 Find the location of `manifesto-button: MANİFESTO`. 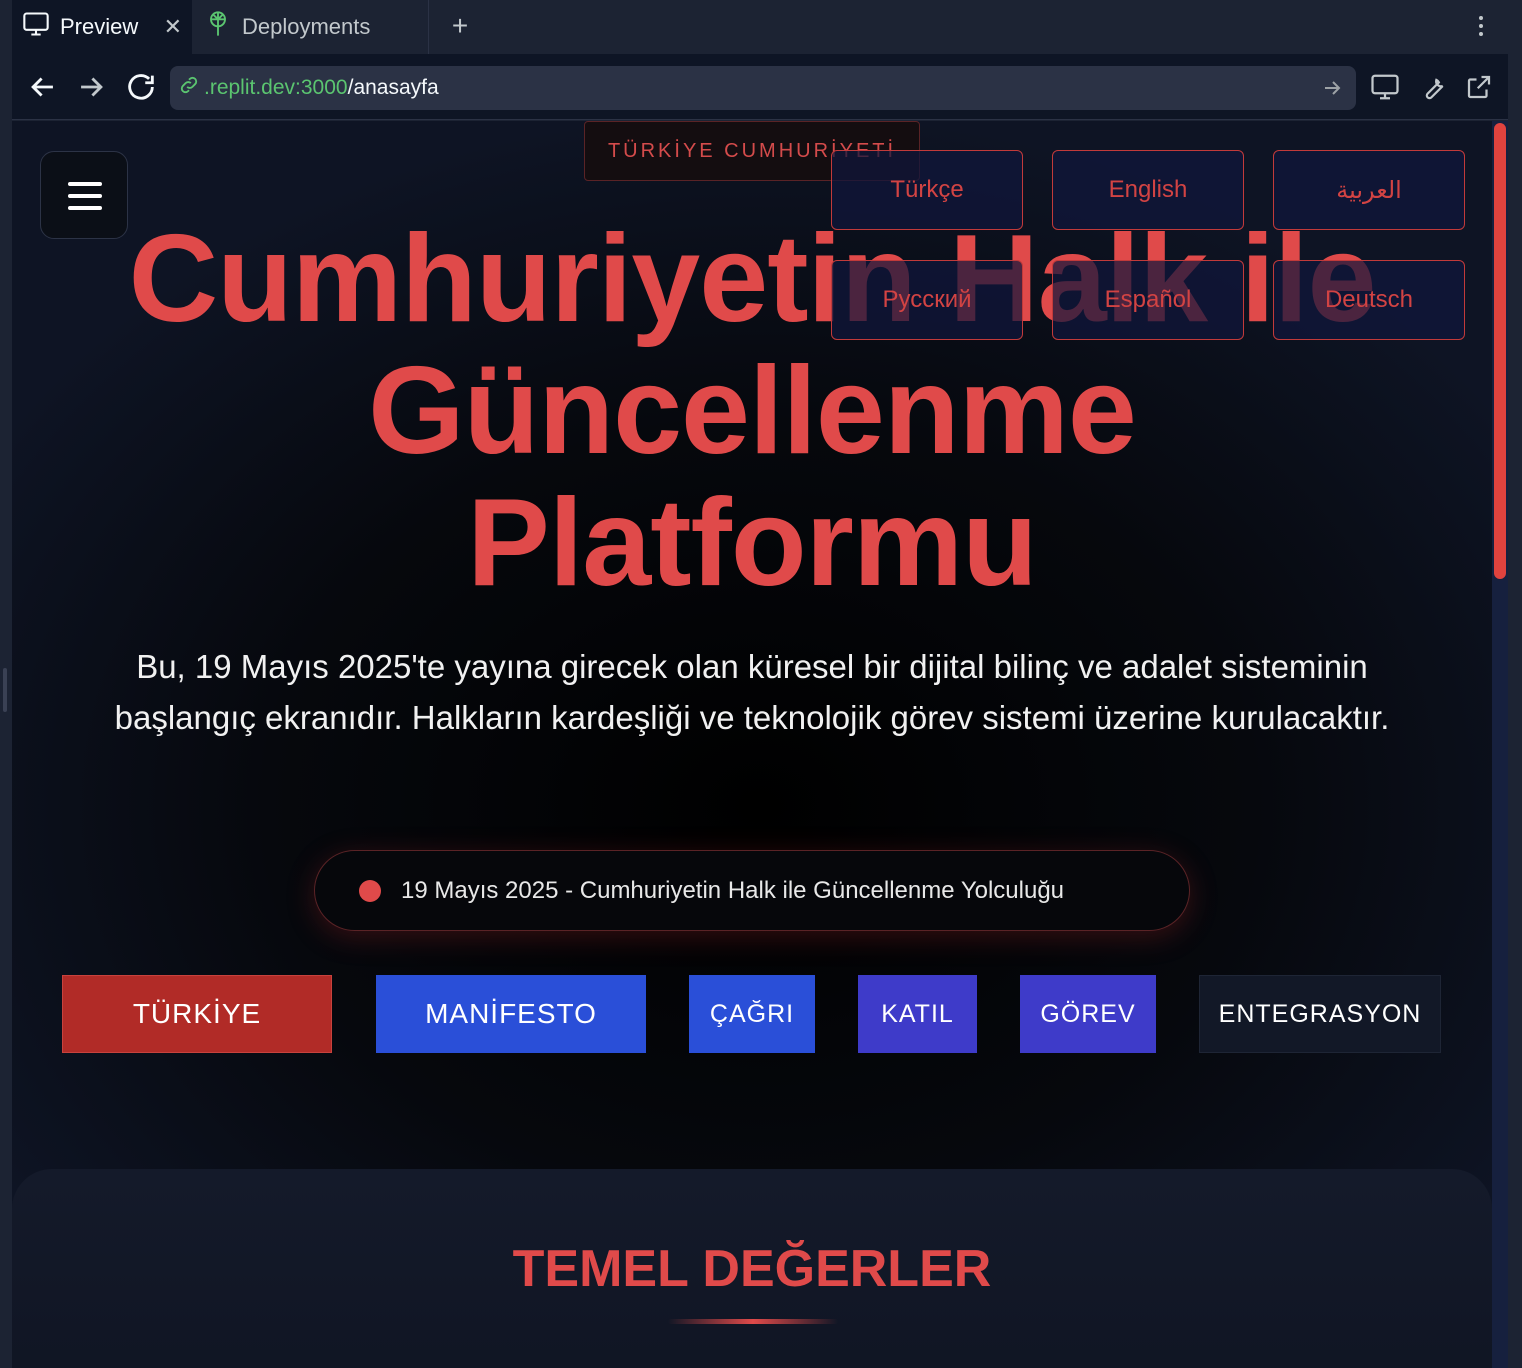

manifesto-button: MANİFESTO is located at coordinates (511, 1014).